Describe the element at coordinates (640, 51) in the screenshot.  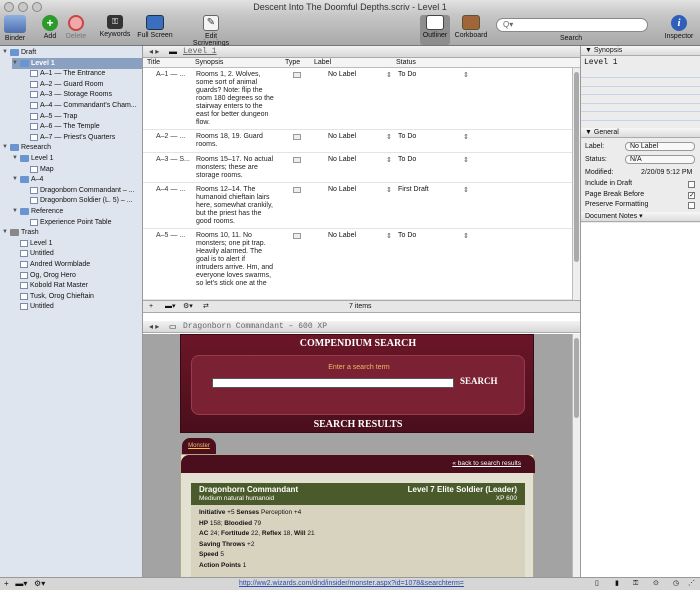
I see `synopsis-section-header: ▼ Synopsis` at that location.